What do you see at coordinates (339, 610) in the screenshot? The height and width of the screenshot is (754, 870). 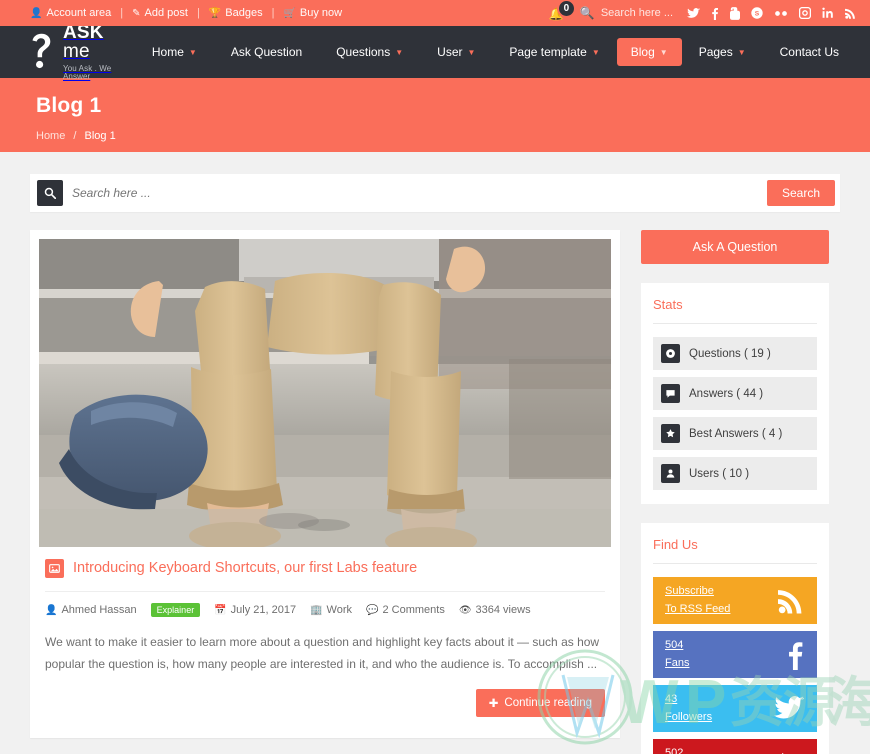 I see `post-category-label: Work` at bounding box center [339, 610].